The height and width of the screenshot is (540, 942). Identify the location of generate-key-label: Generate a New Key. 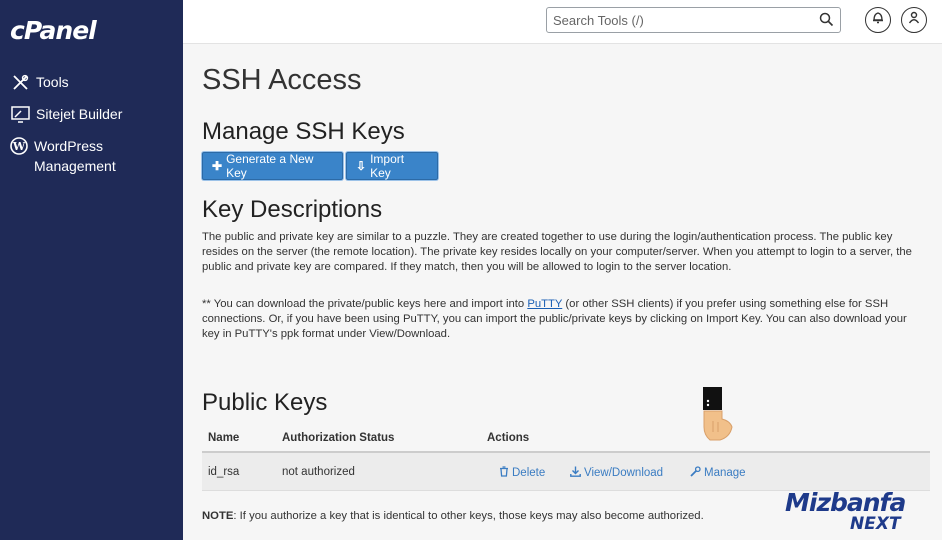
(270, 166).